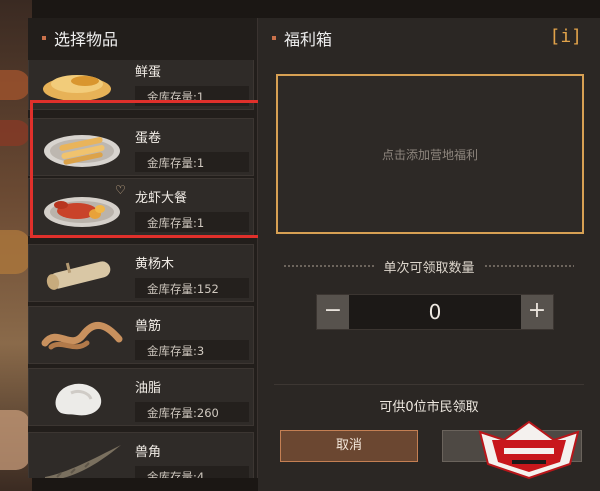  I want to click on fat-icon, so click(78, 399).